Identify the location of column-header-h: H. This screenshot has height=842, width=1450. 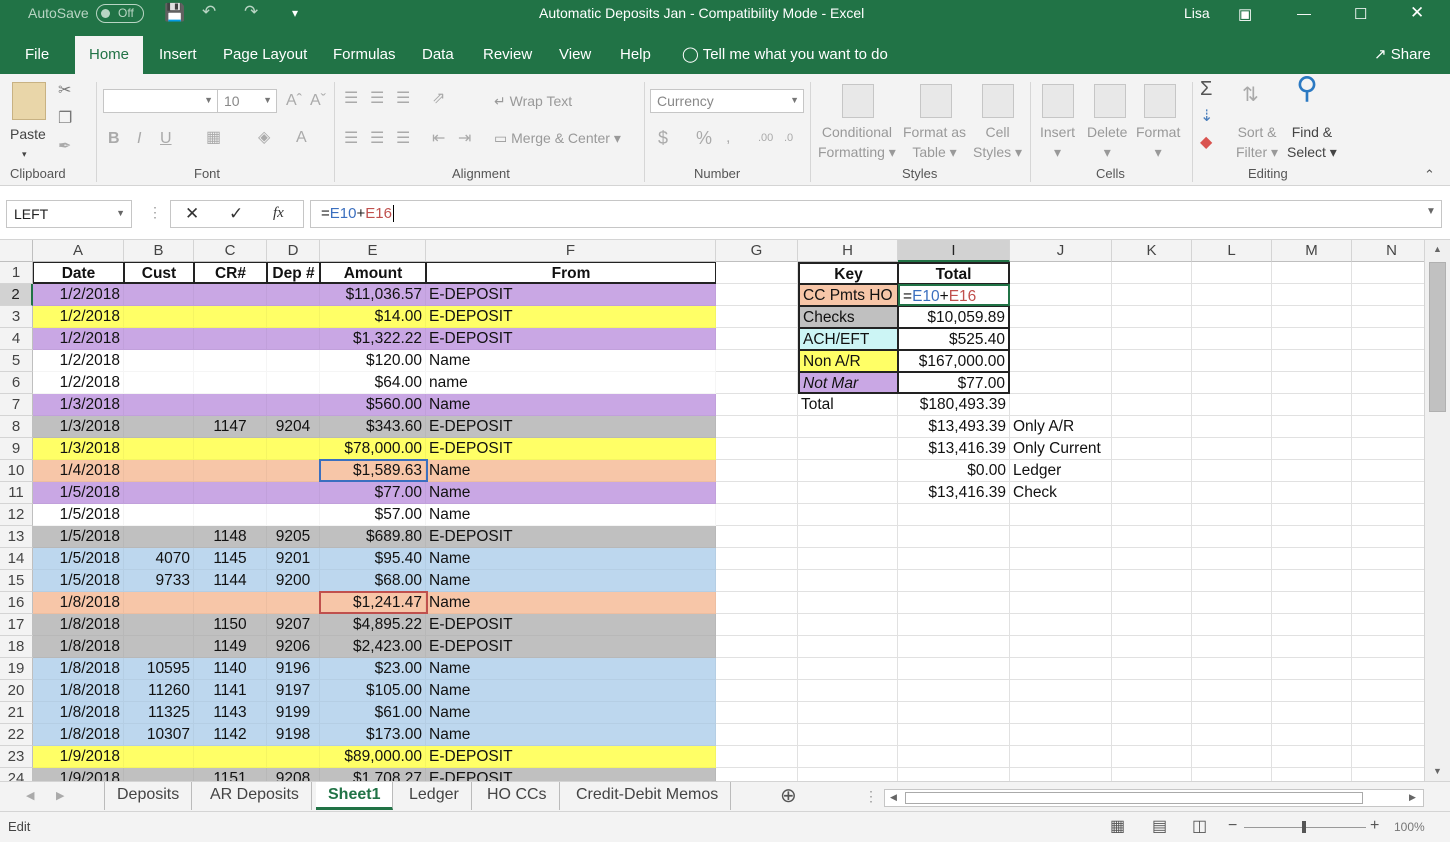
(848, 251).